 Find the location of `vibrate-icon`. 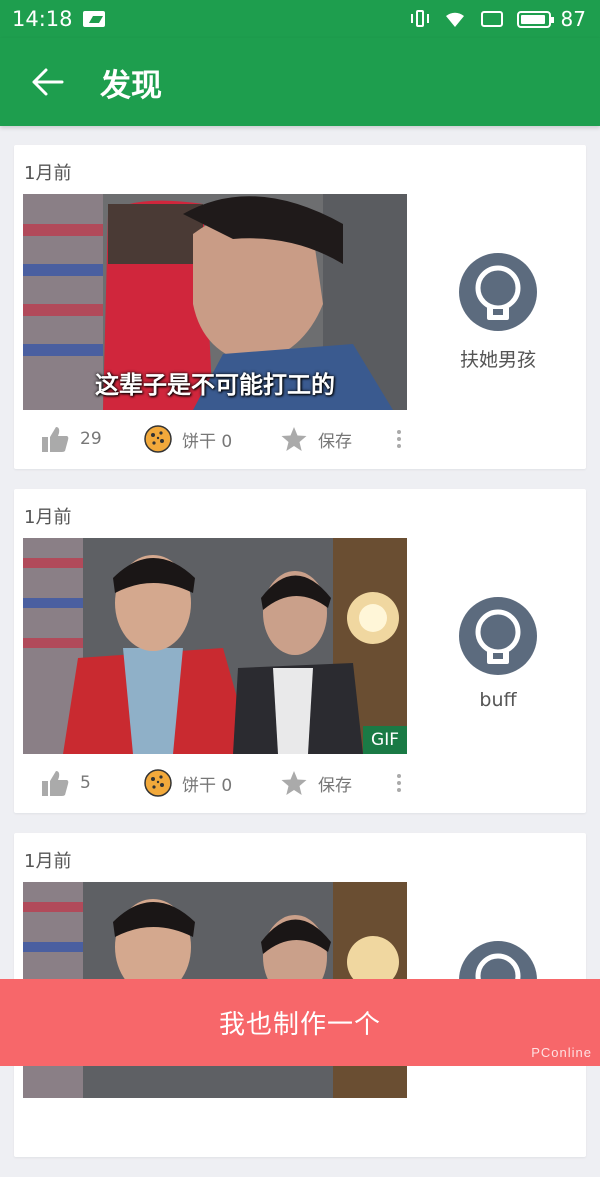

vibrate-icon is located at coordinates (419, 19).